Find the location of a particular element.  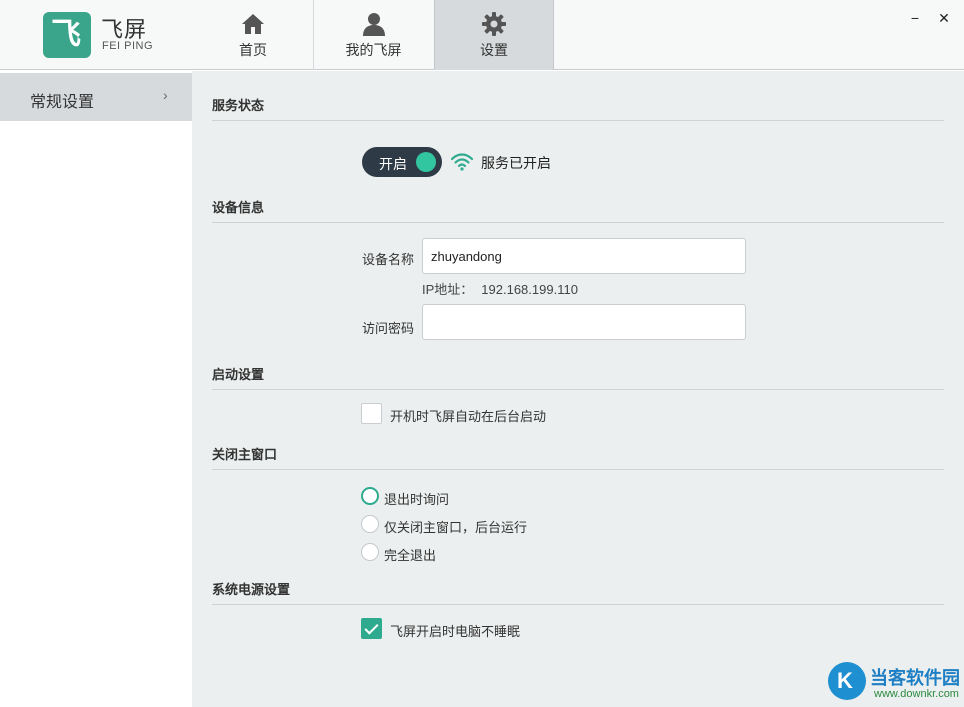

section-title-power: 系统电源设置 is located at coordinates (251, 589).